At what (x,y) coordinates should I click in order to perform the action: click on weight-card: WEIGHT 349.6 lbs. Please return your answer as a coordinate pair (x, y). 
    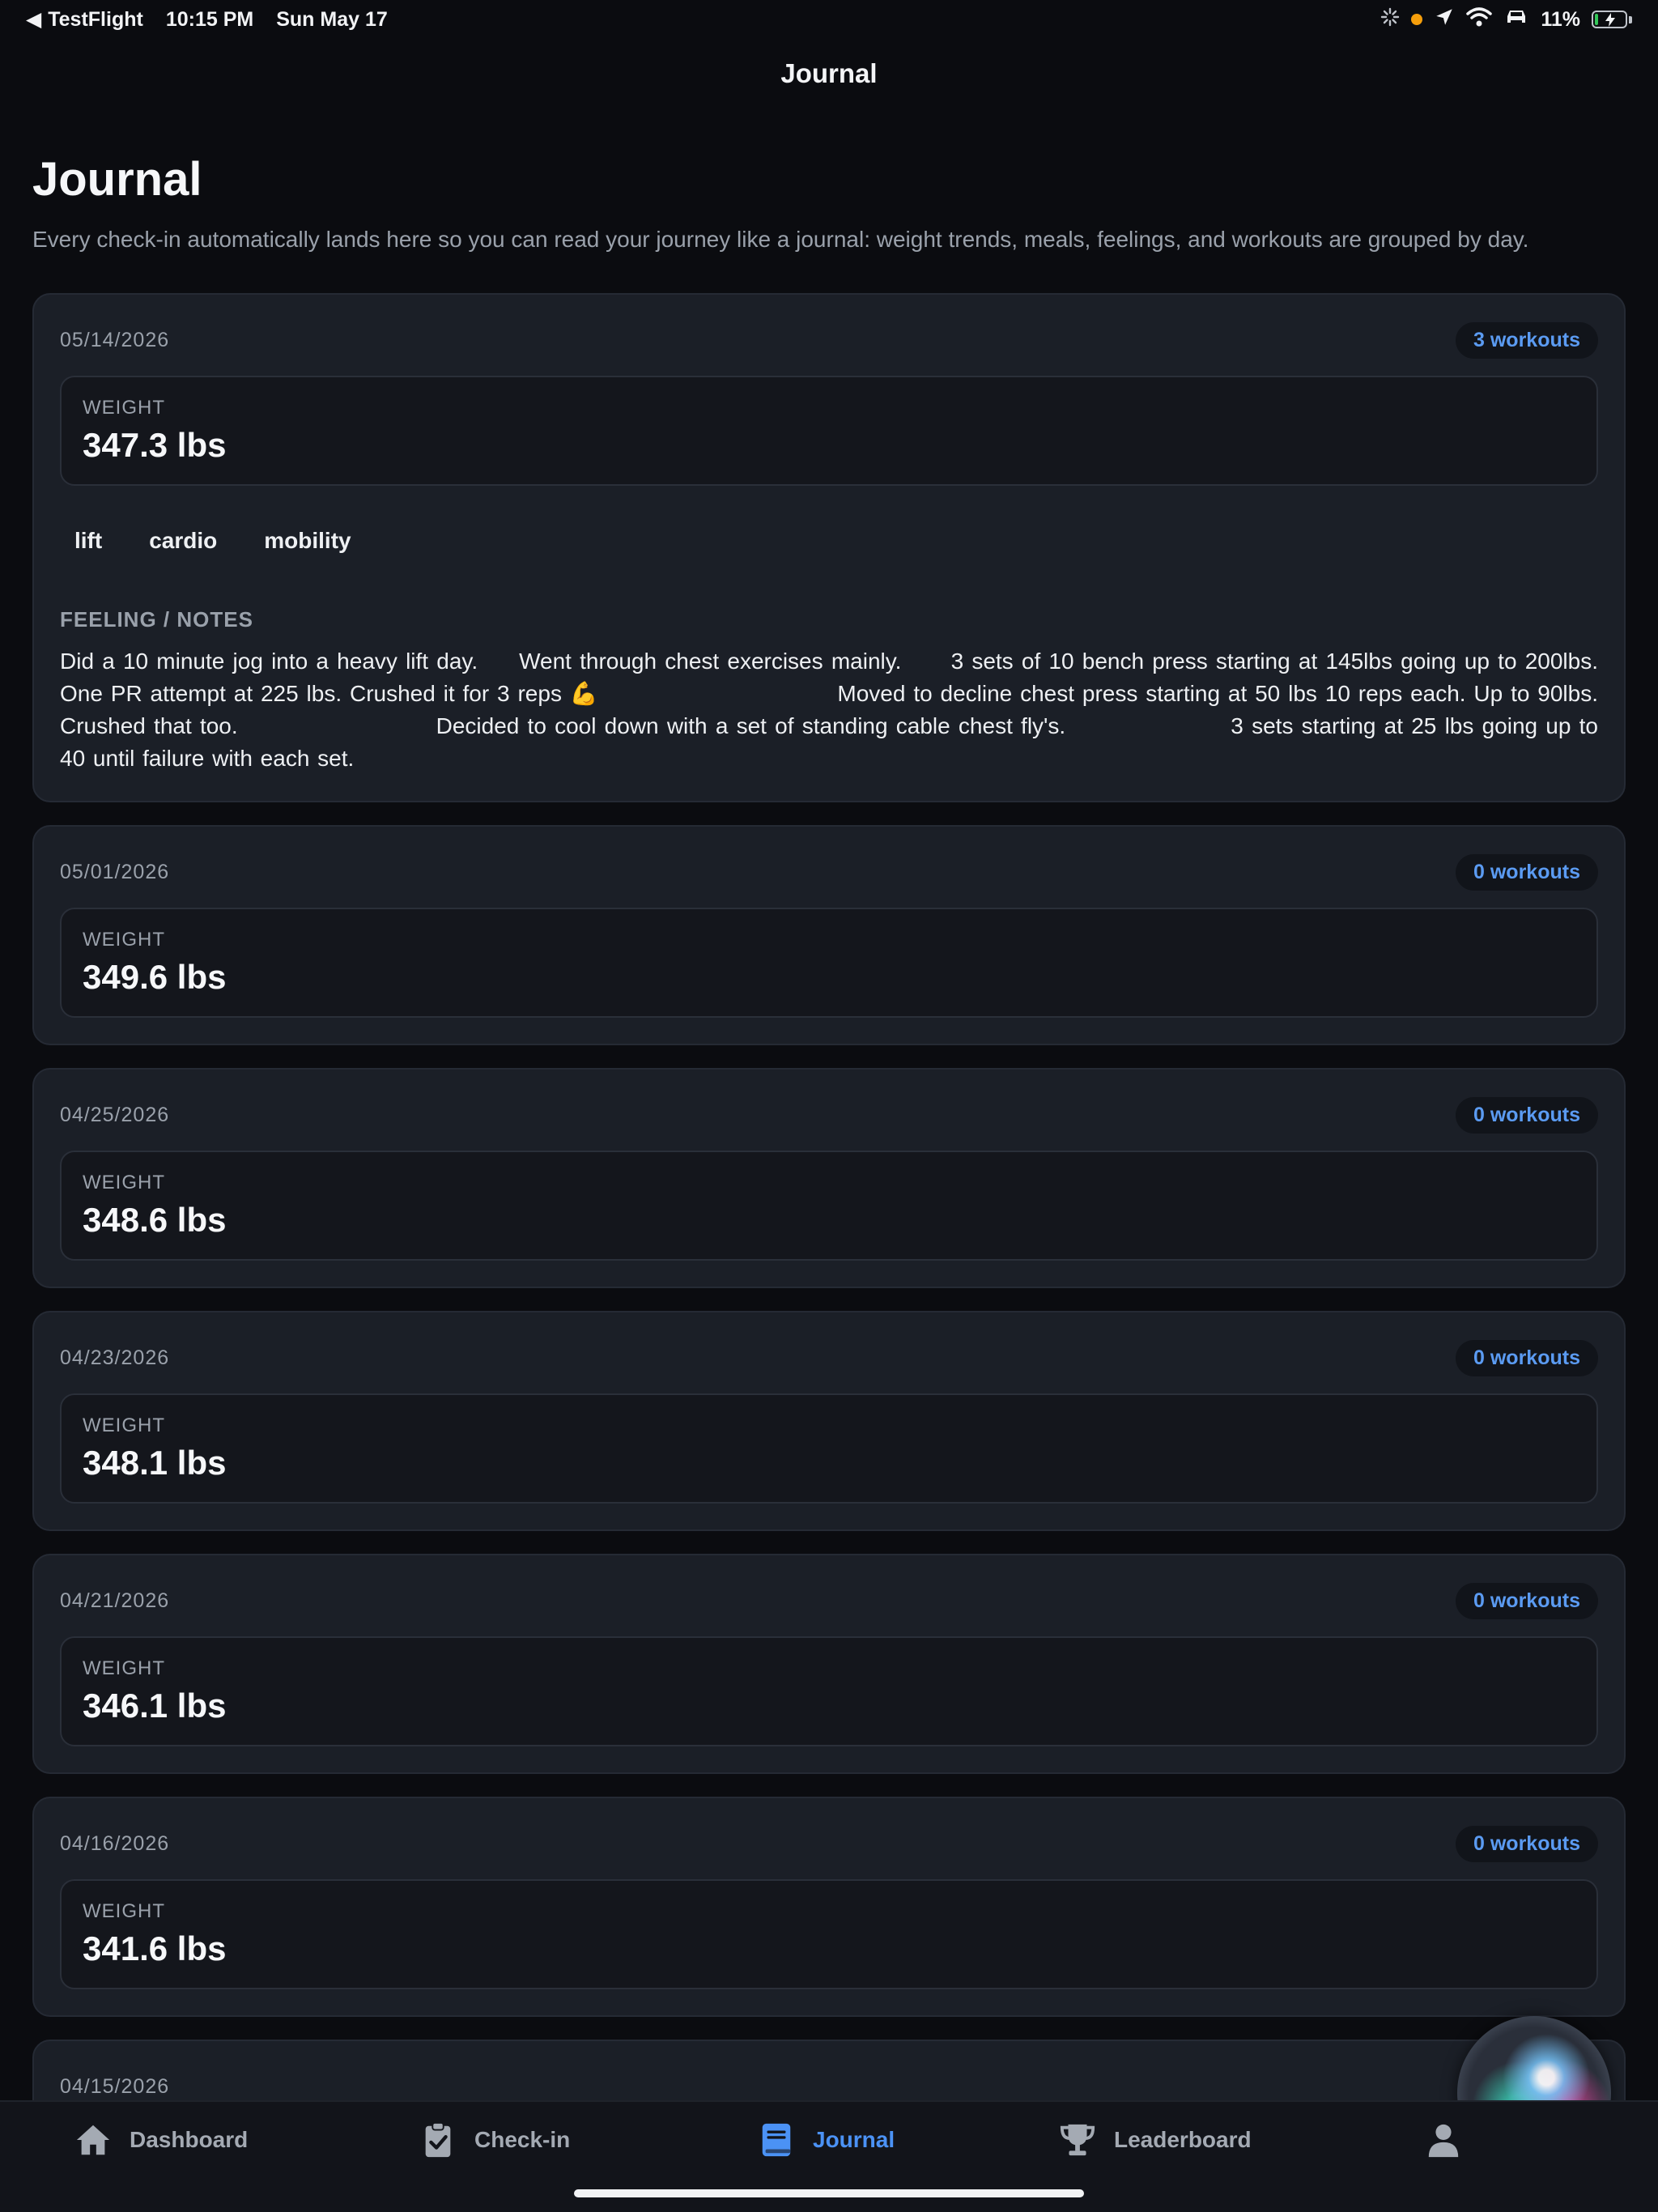
    Looking at the image, I should click on (829, 963).